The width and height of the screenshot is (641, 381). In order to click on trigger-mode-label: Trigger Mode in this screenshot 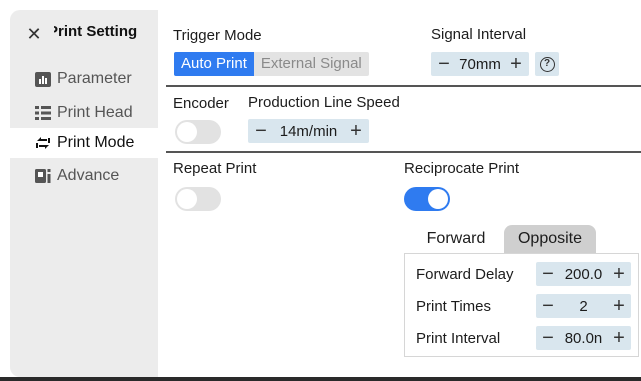, I will do `click(217, 35)`.